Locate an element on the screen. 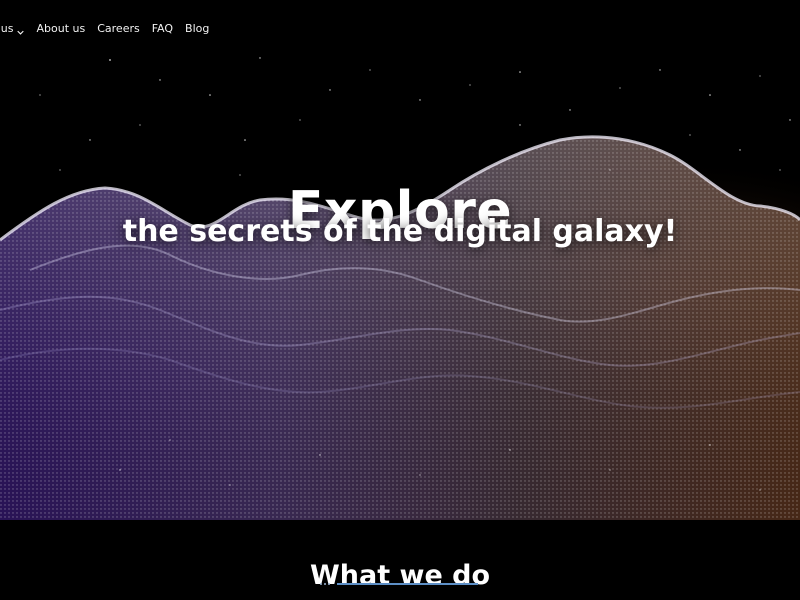 This screenshot has width=800, height=600. nav-item-label: About us is located at coordinates (61, 28).